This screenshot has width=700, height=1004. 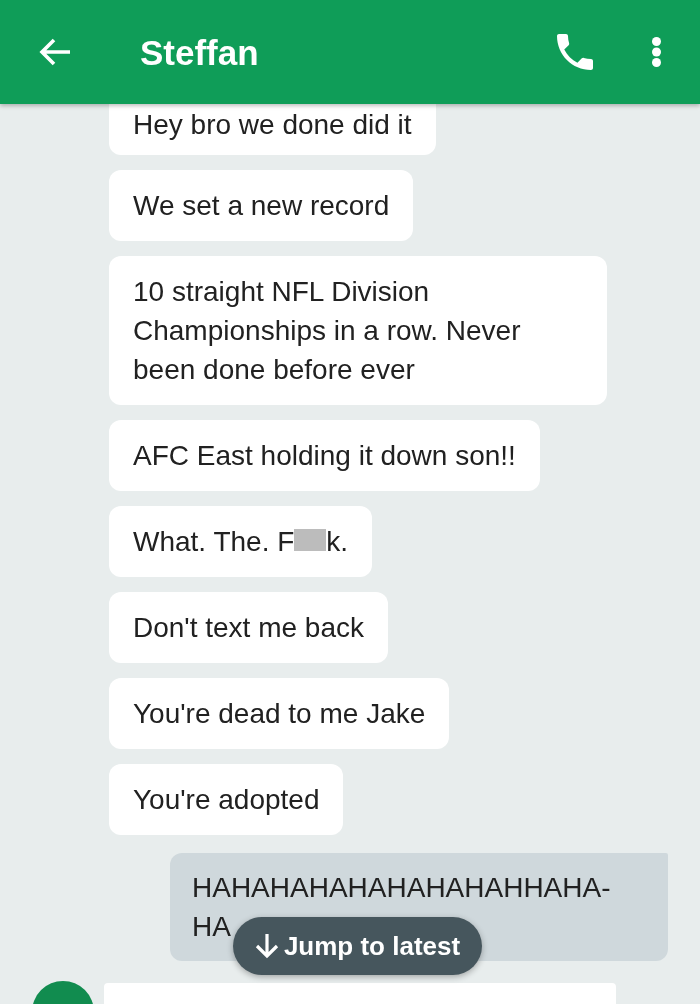 What do you see at coordinates (272, 129) in the screenshot?
I see `received-message: Hey bro we done did it` at bounding box center [272, 129].